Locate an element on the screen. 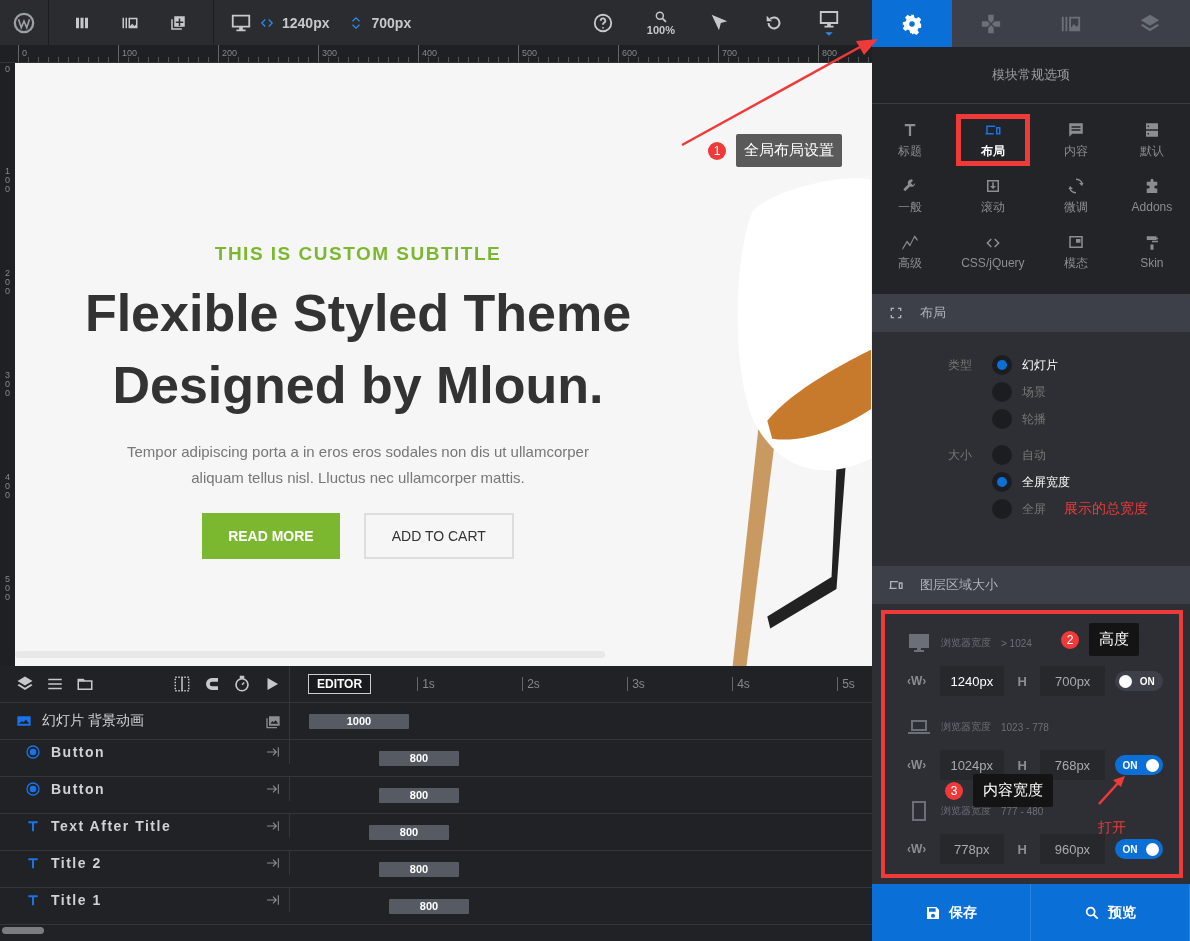 Image resolution: width=1190 pixels, height=941 pixels. grid-icon is located at coordinates (182, 684).